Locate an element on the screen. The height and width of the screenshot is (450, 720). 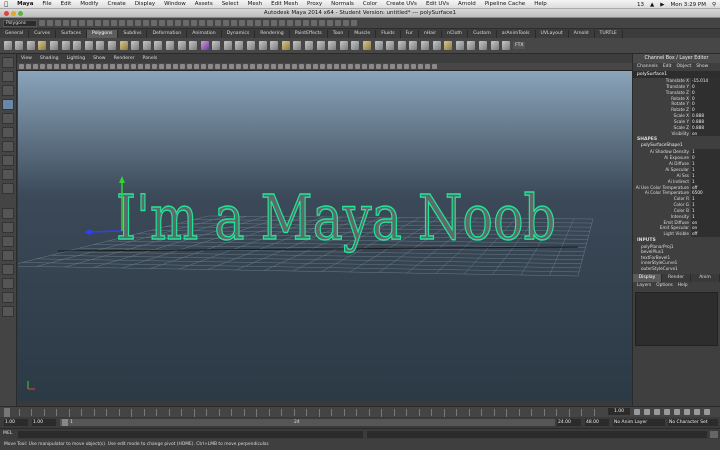
channel-menu-object: Object is located at coordinates (684, 67).